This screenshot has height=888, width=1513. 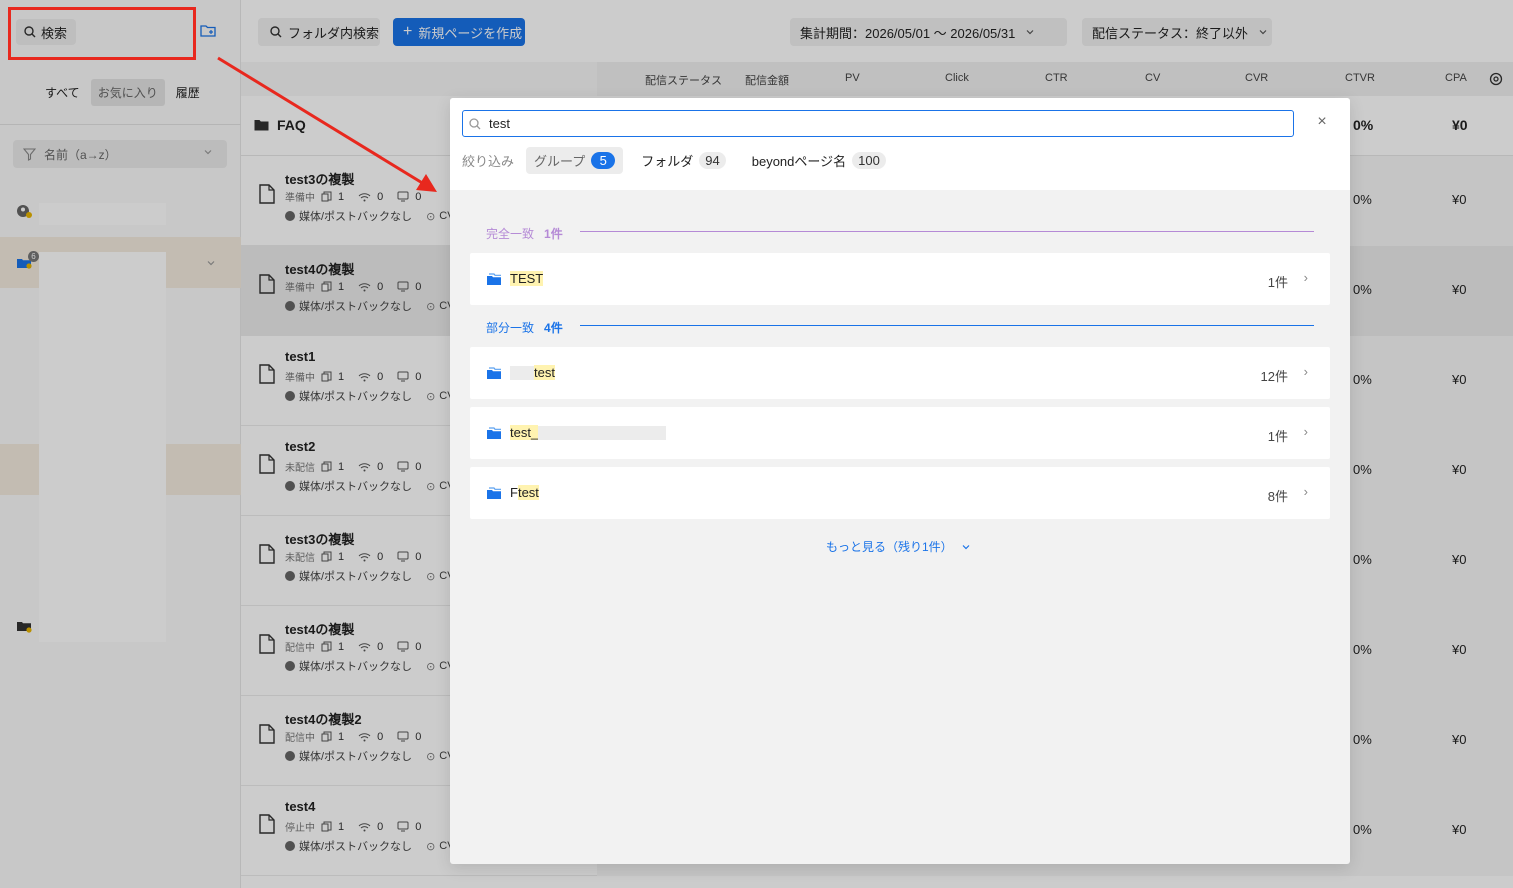 I want to click on result-name-match: test_, so click(x=524, y=432).